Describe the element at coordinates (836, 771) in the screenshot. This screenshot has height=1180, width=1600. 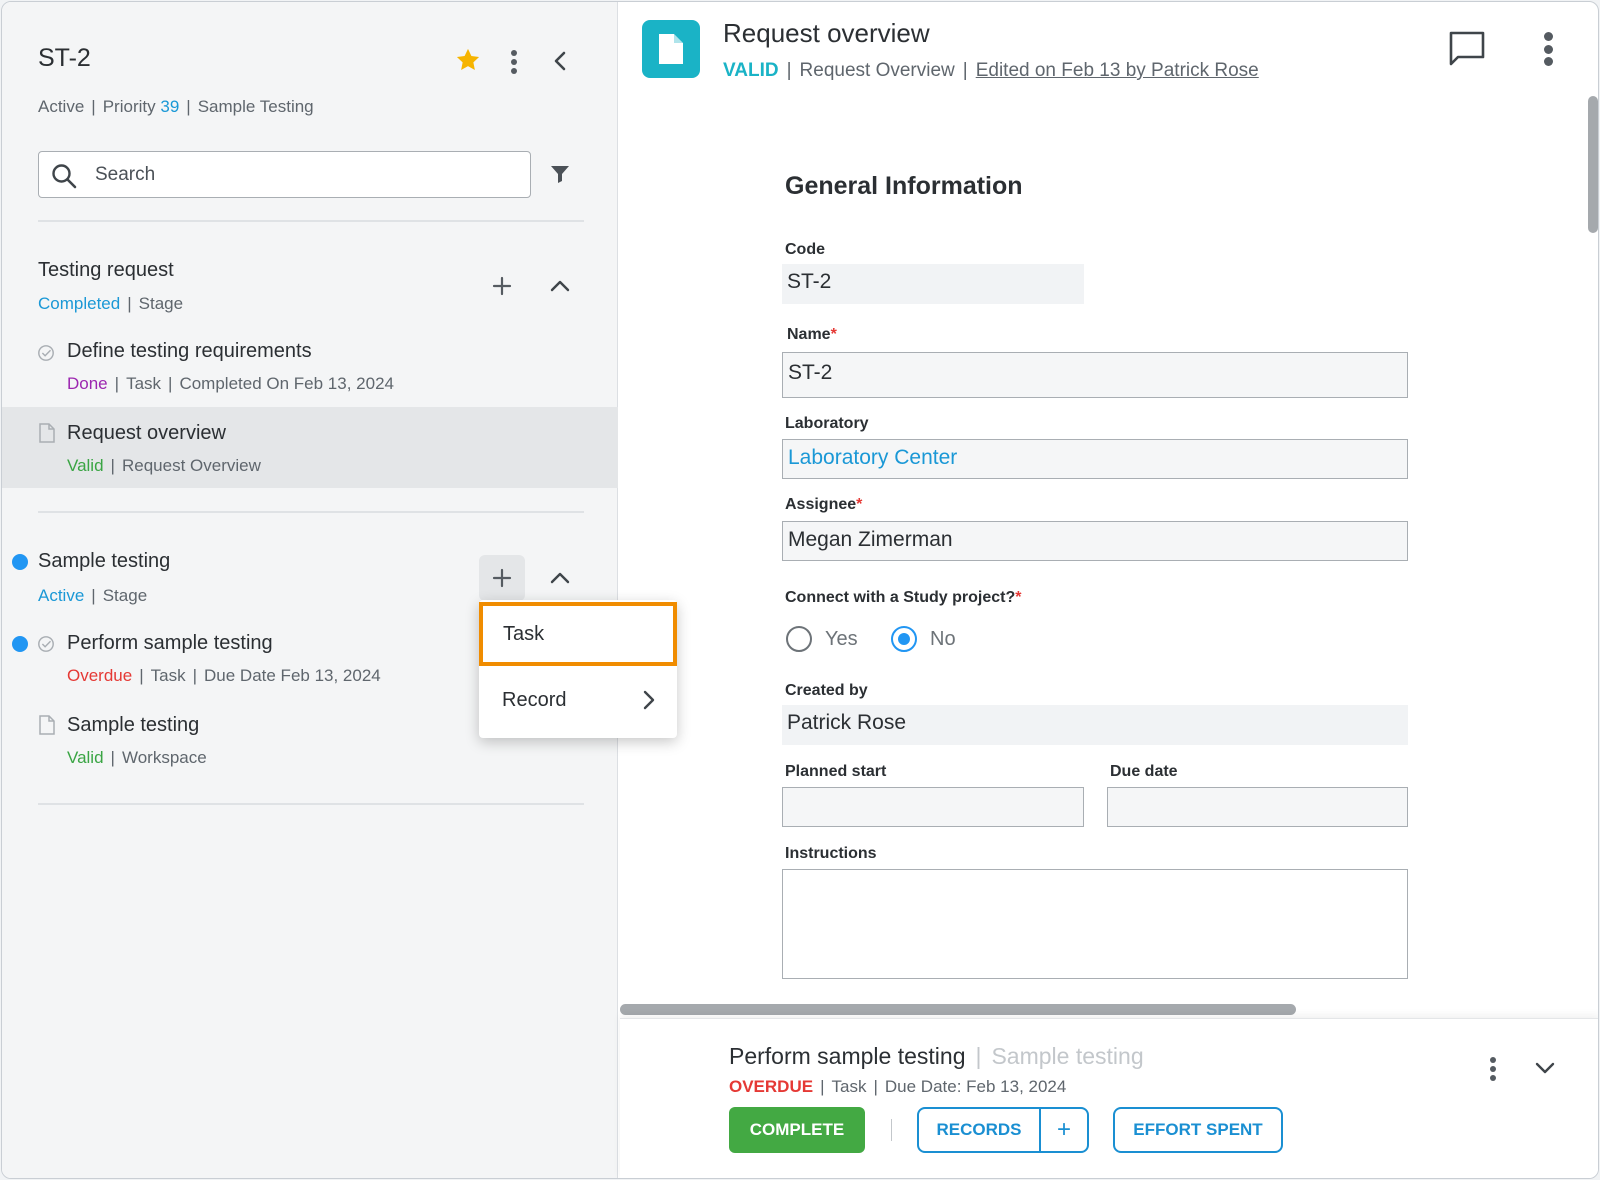
I see `planned-start-label: Planned start` at that location.